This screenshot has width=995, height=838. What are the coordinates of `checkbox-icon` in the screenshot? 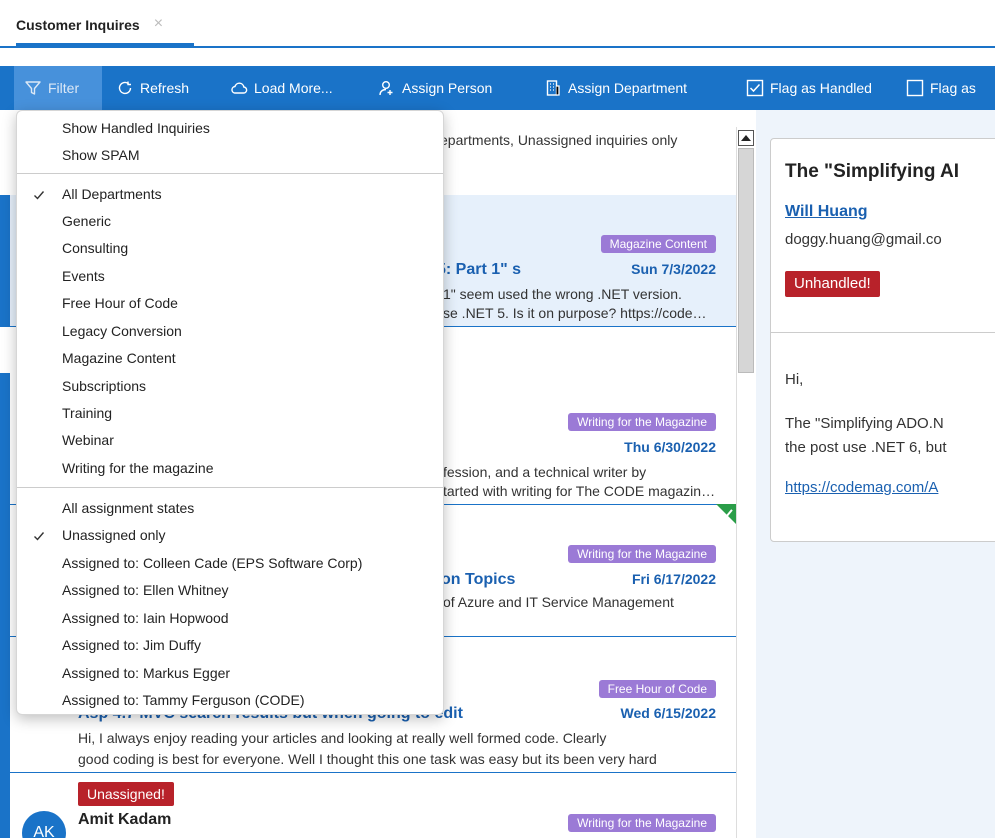 It's located at (915, 88).